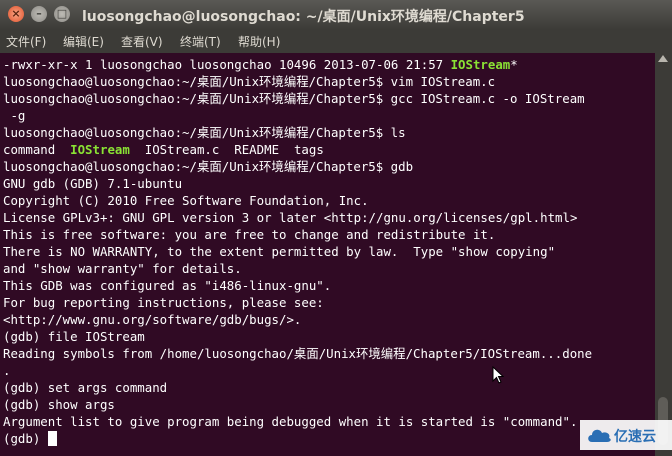  I want to click on terminal-line: command IOStream IOStream.c README tags, so click(163, 149).